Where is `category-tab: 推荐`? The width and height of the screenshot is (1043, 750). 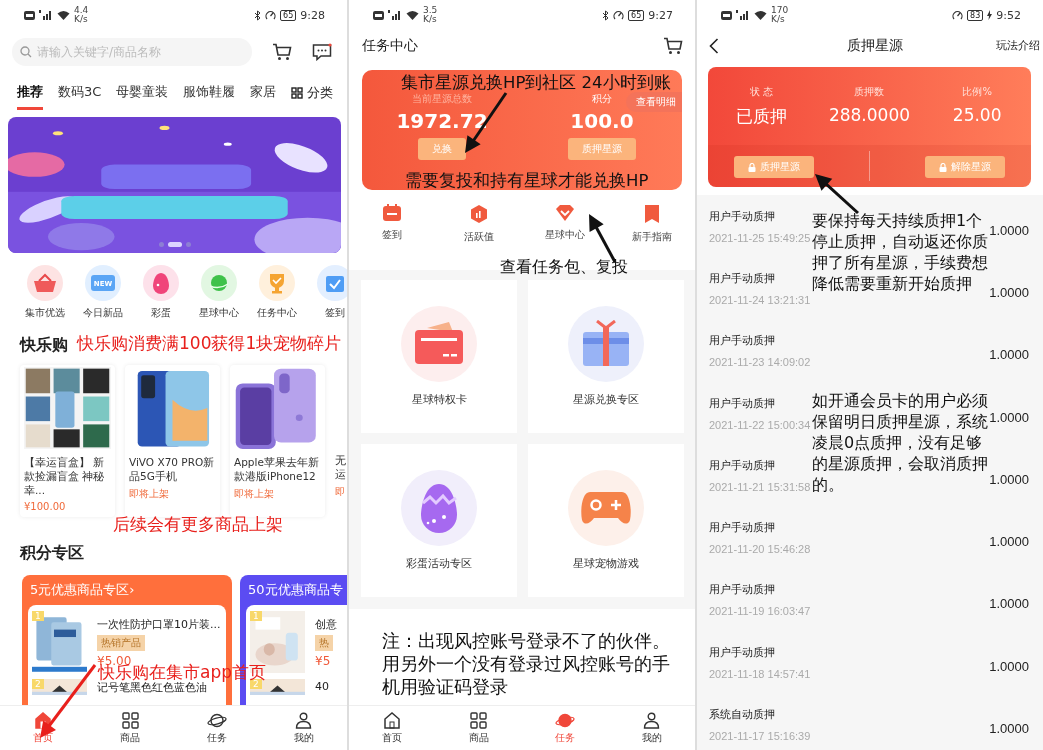
category-tab: 推荐 is located at coordinates (30, 93).